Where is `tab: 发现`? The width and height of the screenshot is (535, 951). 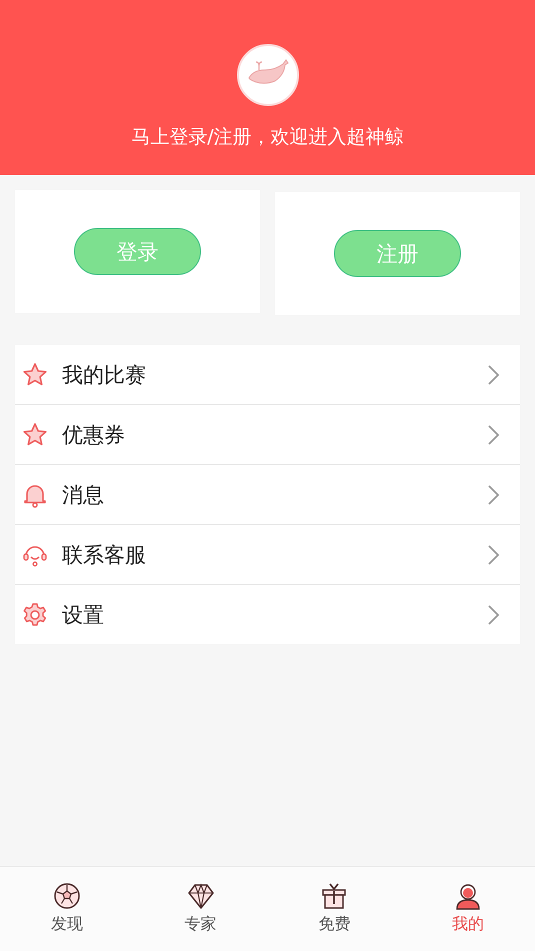 tab: 发现 is located at coordinates (67, 909).